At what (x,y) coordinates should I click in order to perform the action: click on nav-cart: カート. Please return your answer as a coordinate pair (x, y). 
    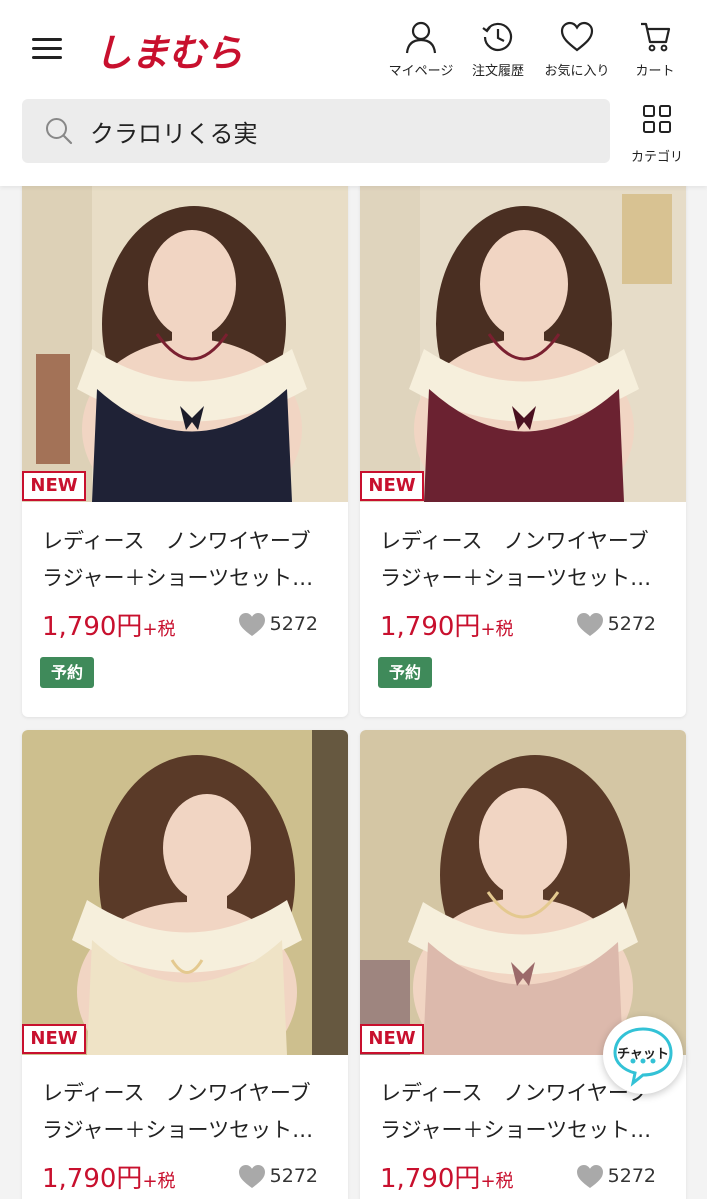
    Looking at the image, I should click on (655, 49).